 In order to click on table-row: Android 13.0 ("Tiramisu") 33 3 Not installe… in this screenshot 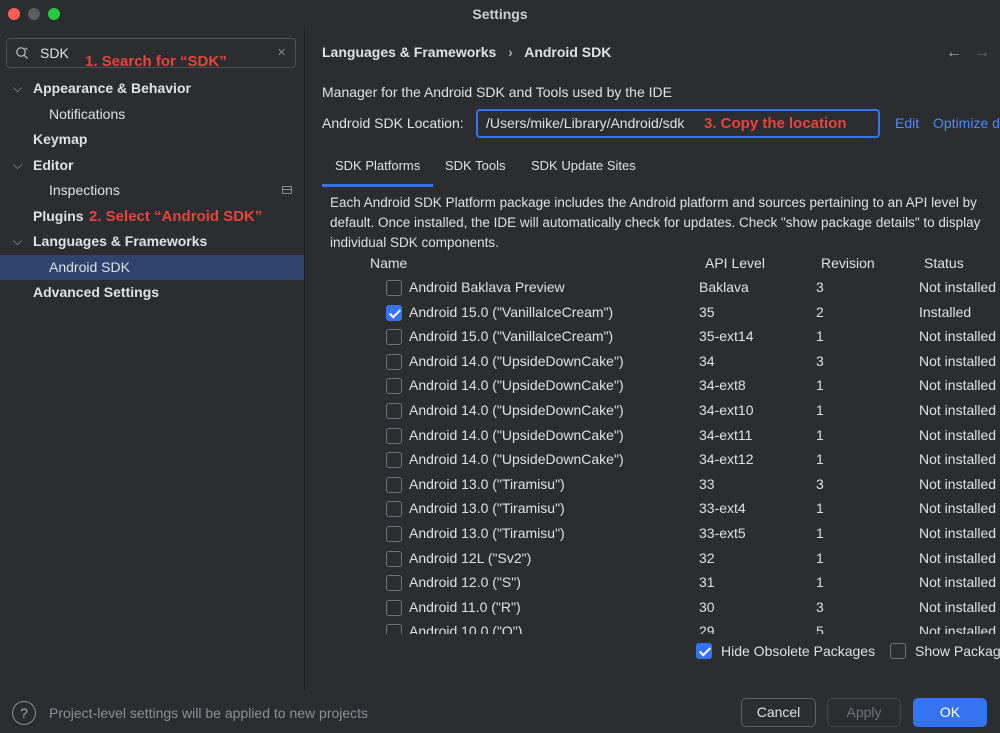, I will do `click(684, 485)`.